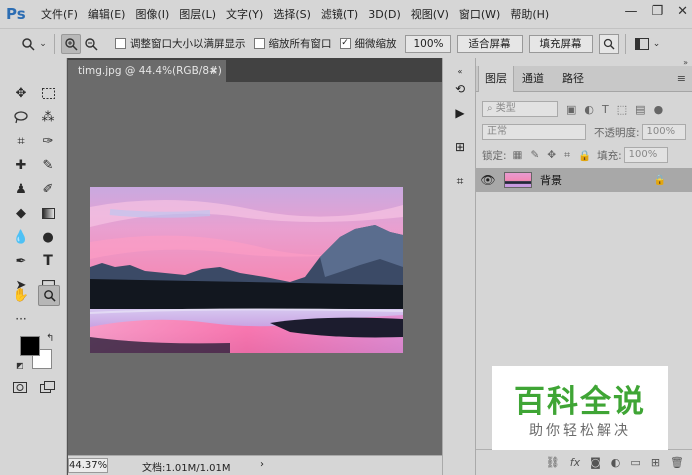 The width and height of the screenshot is (692, 475). I want to click on move-tool-icon: ✥, so click(21, 93).